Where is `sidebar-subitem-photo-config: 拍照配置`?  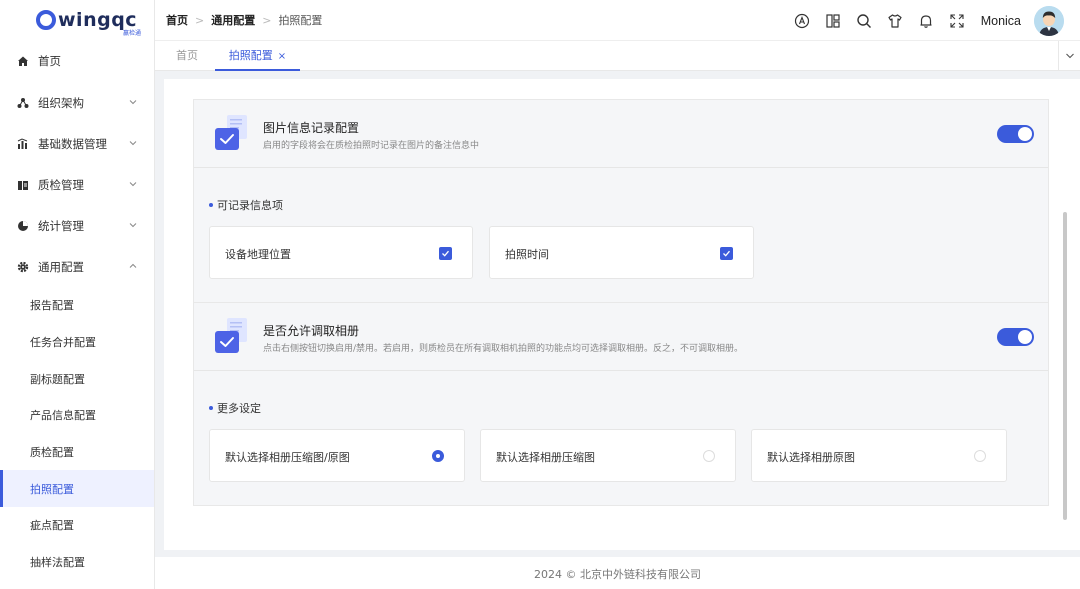 sidebar-subitem-photo-config: 拍照配置 is located at coordinates (77, 489).